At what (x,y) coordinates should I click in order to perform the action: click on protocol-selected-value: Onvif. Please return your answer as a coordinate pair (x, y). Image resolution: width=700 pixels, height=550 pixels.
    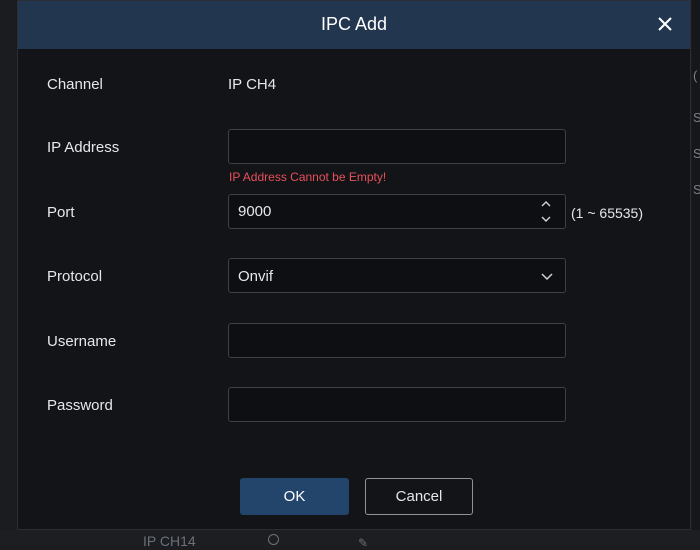
    Looking at the image, I should click on (256, 276).